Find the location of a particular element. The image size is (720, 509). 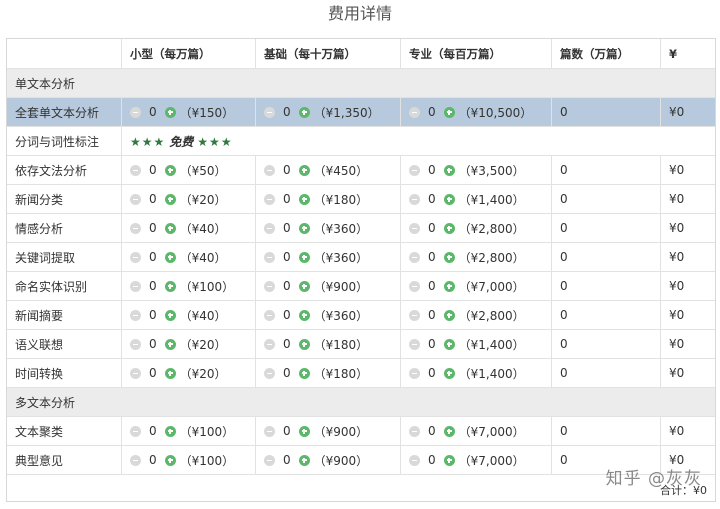

tier-pro-stepper: 0 （¥7,000） is located at coordinates (476, 431).